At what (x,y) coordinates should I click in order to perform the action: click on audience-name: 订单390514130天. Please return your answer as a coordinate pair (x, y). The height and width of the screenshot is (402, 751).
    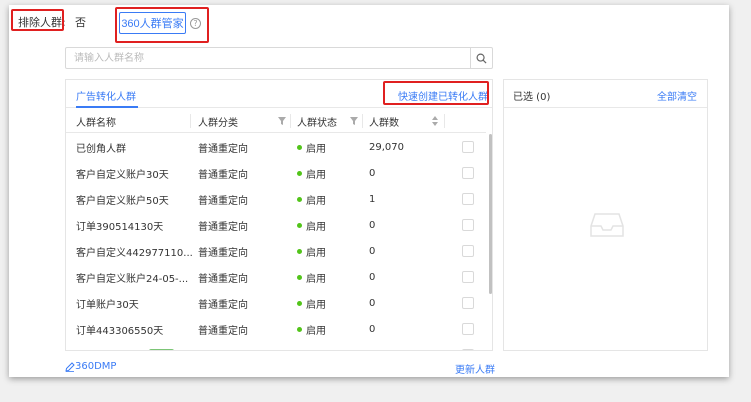
    Looking at the image, I should click on (135, 225).